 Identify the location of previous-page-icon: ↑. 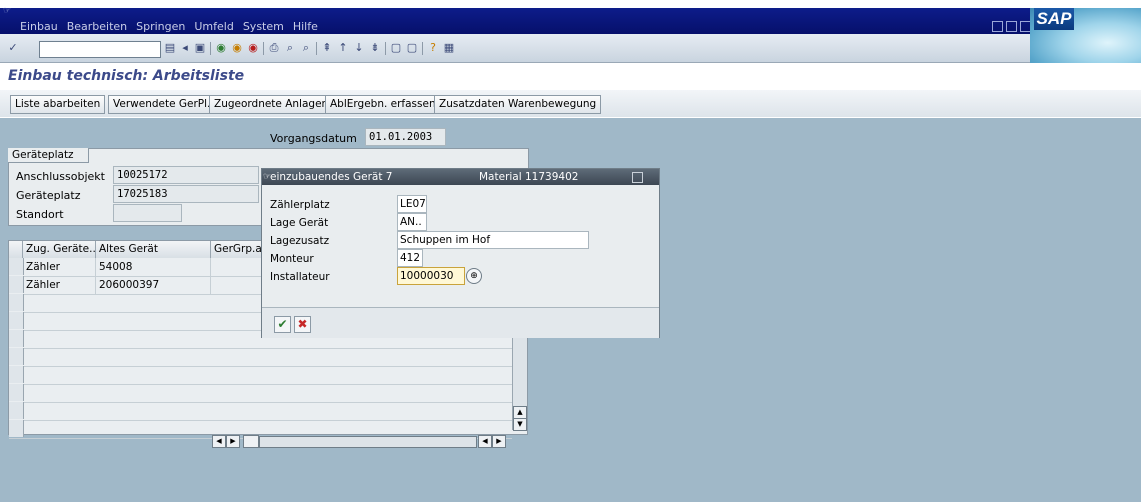
(343, 48).